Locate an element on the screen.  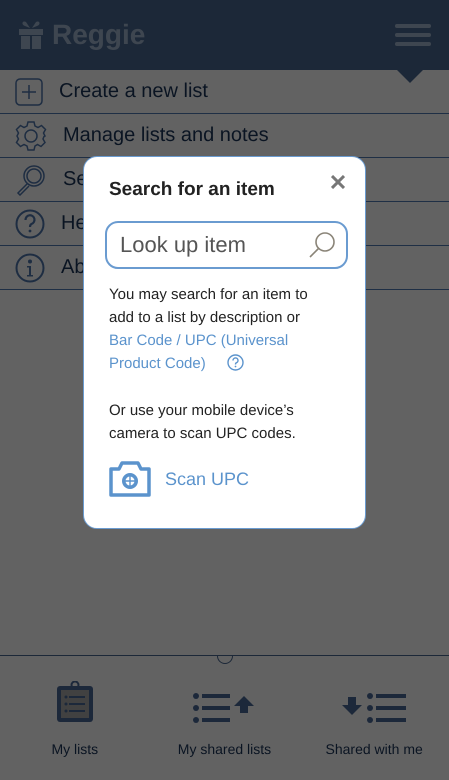
list-up-arrow-icon is located at coordinates (224, 708).